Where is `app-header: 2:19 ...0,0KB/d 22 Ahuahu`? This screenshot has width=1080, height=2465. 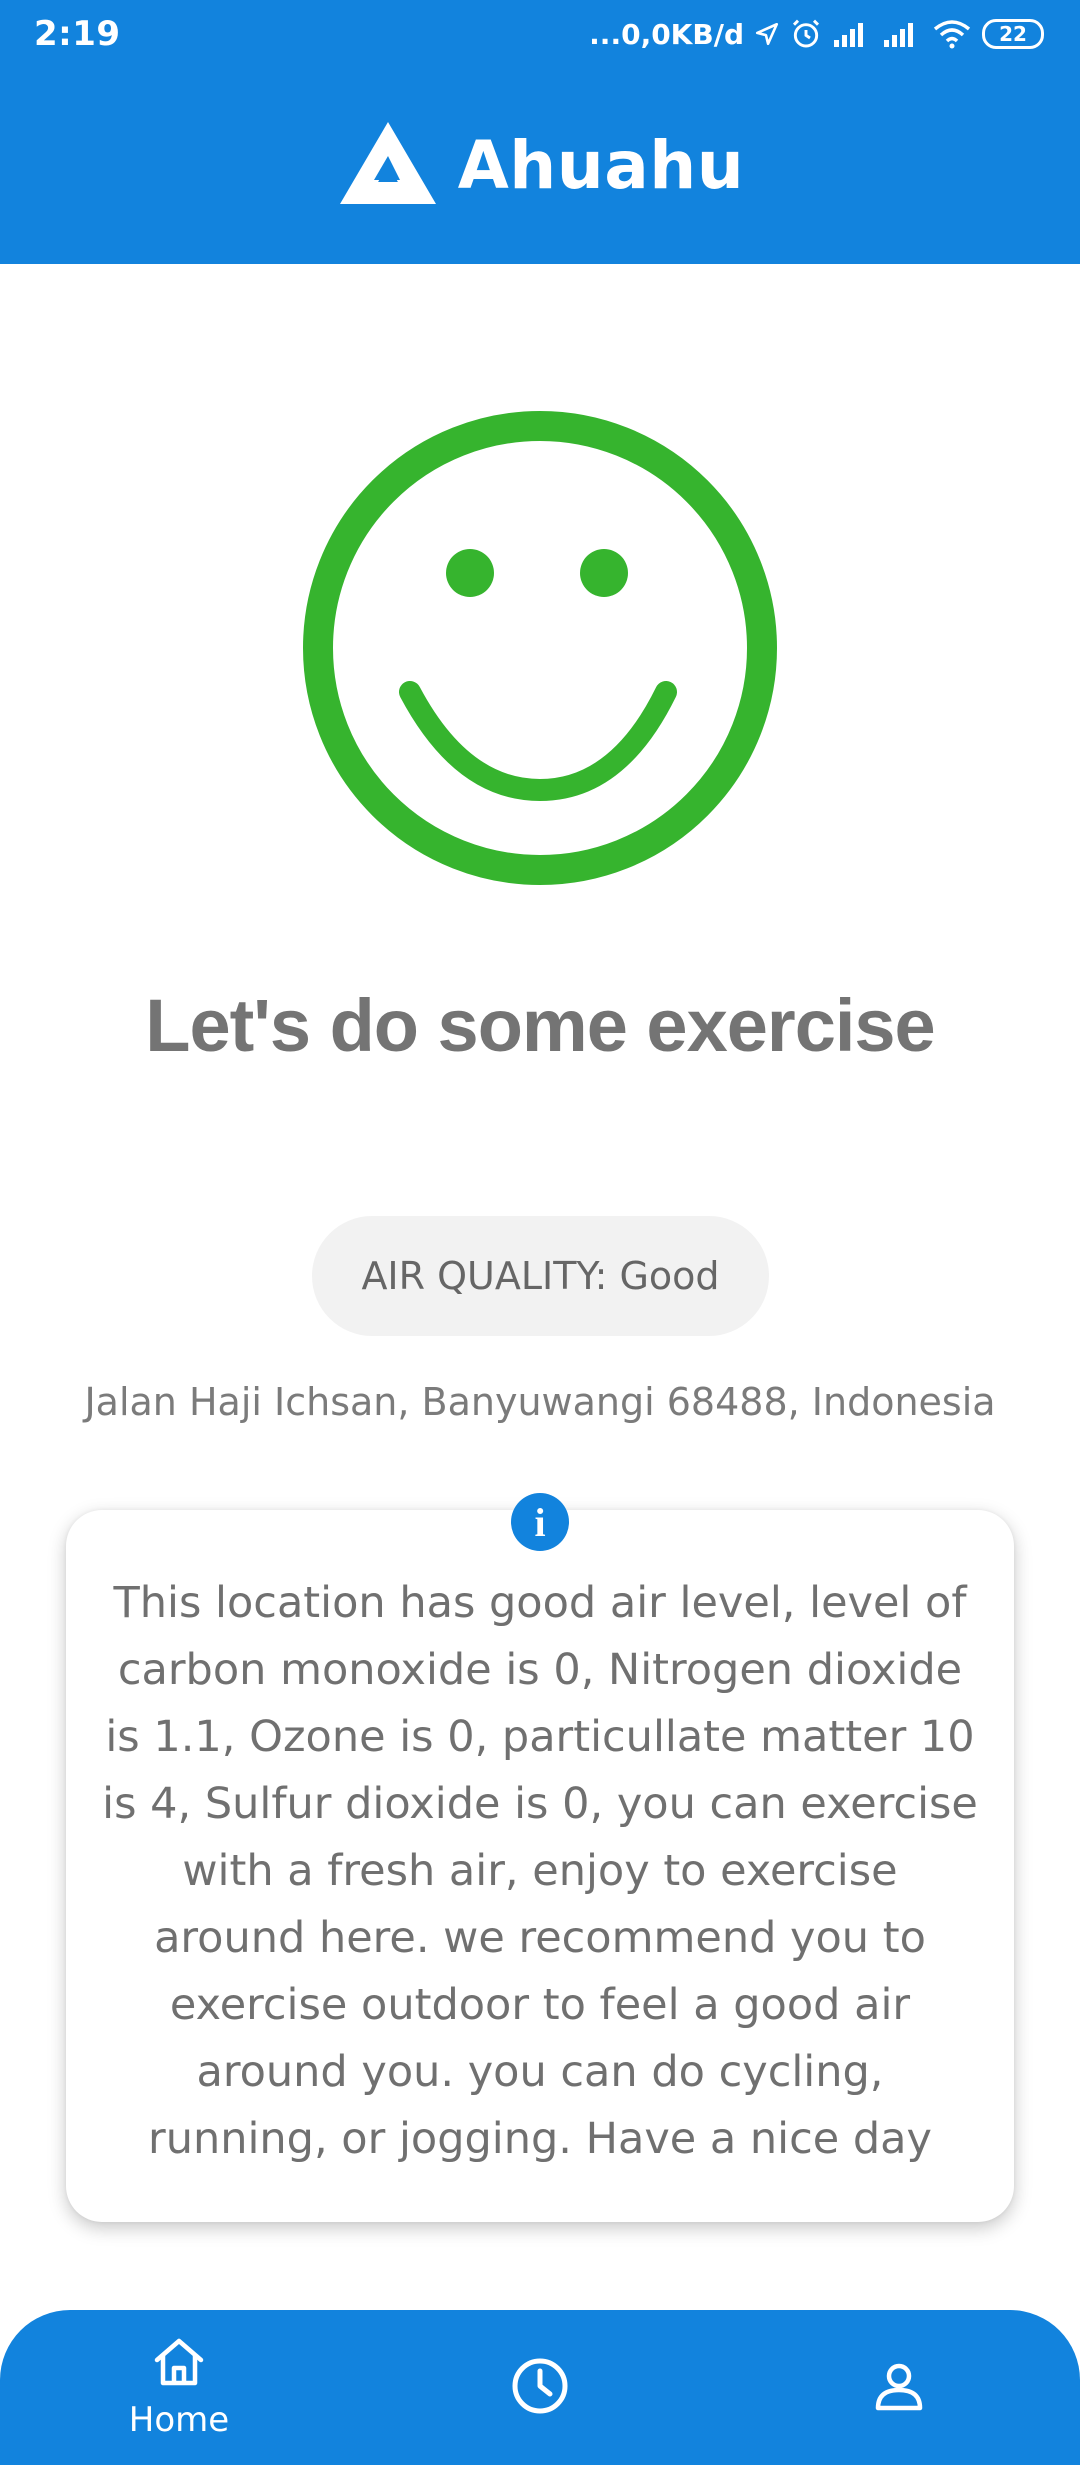
app-header: 2:19 ...0,0KB/d 22 Ahuahu is located at coordinates (540, 132).